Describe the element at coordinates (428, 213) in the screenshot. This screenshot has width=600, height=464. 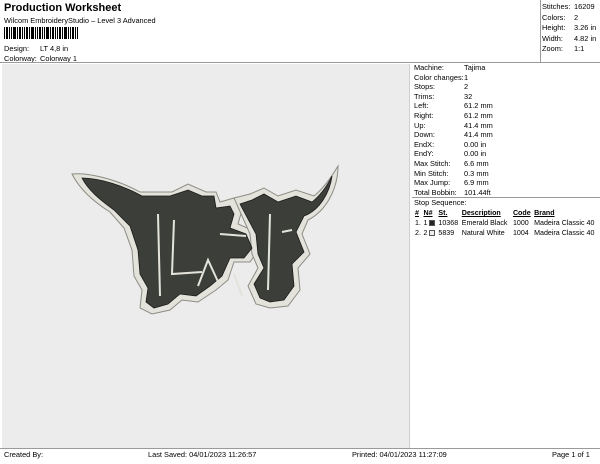
I see `col-header-needle: N#` at that location.